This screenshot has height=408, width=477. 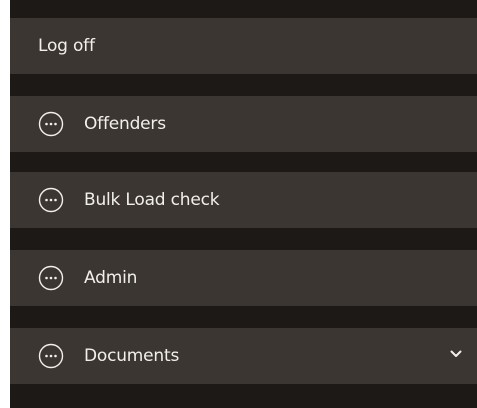 What do you see at coordinates (243, 200) in the screenshot?
I see `menu-item-bulk-load-check: Bulk Load check` at bounding box center [243, 200].